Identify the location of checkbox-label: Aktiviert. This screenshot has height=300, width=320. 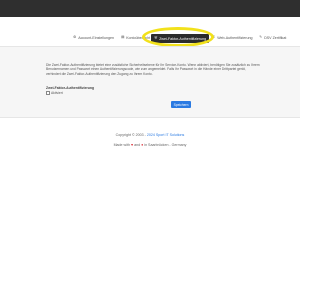
(56, 93).